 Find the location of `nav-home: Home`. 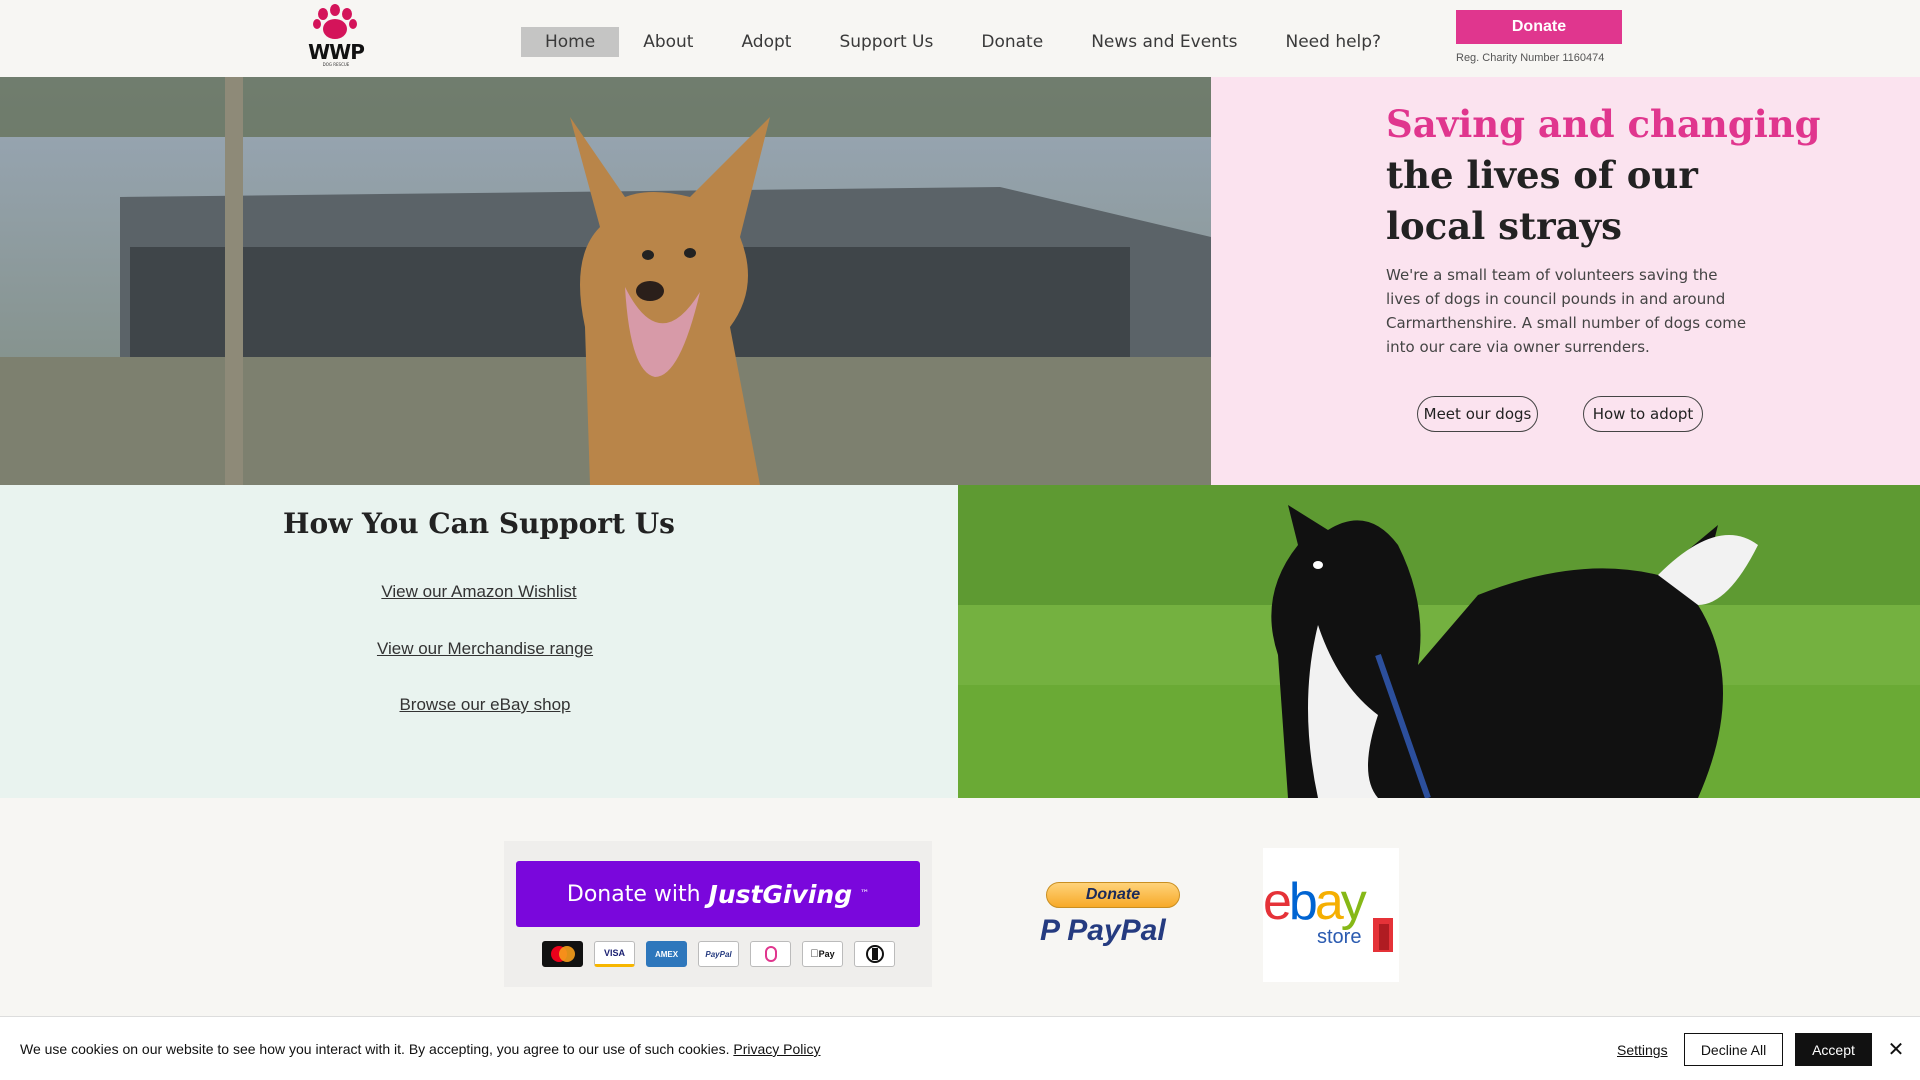

nav-home: Home is located at coordinates (570, 42).